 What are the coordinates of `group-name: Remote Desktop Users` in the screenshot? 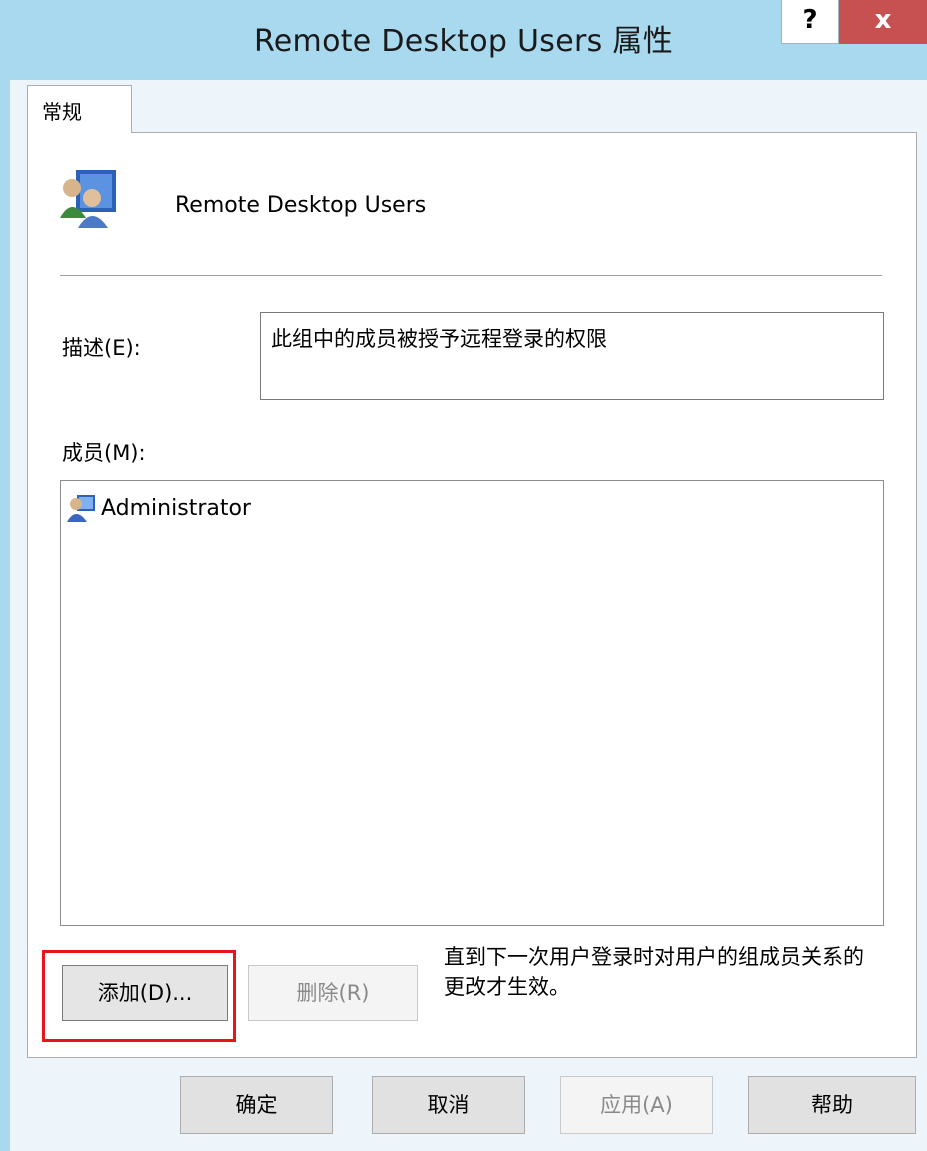 It's located at (301, 205).